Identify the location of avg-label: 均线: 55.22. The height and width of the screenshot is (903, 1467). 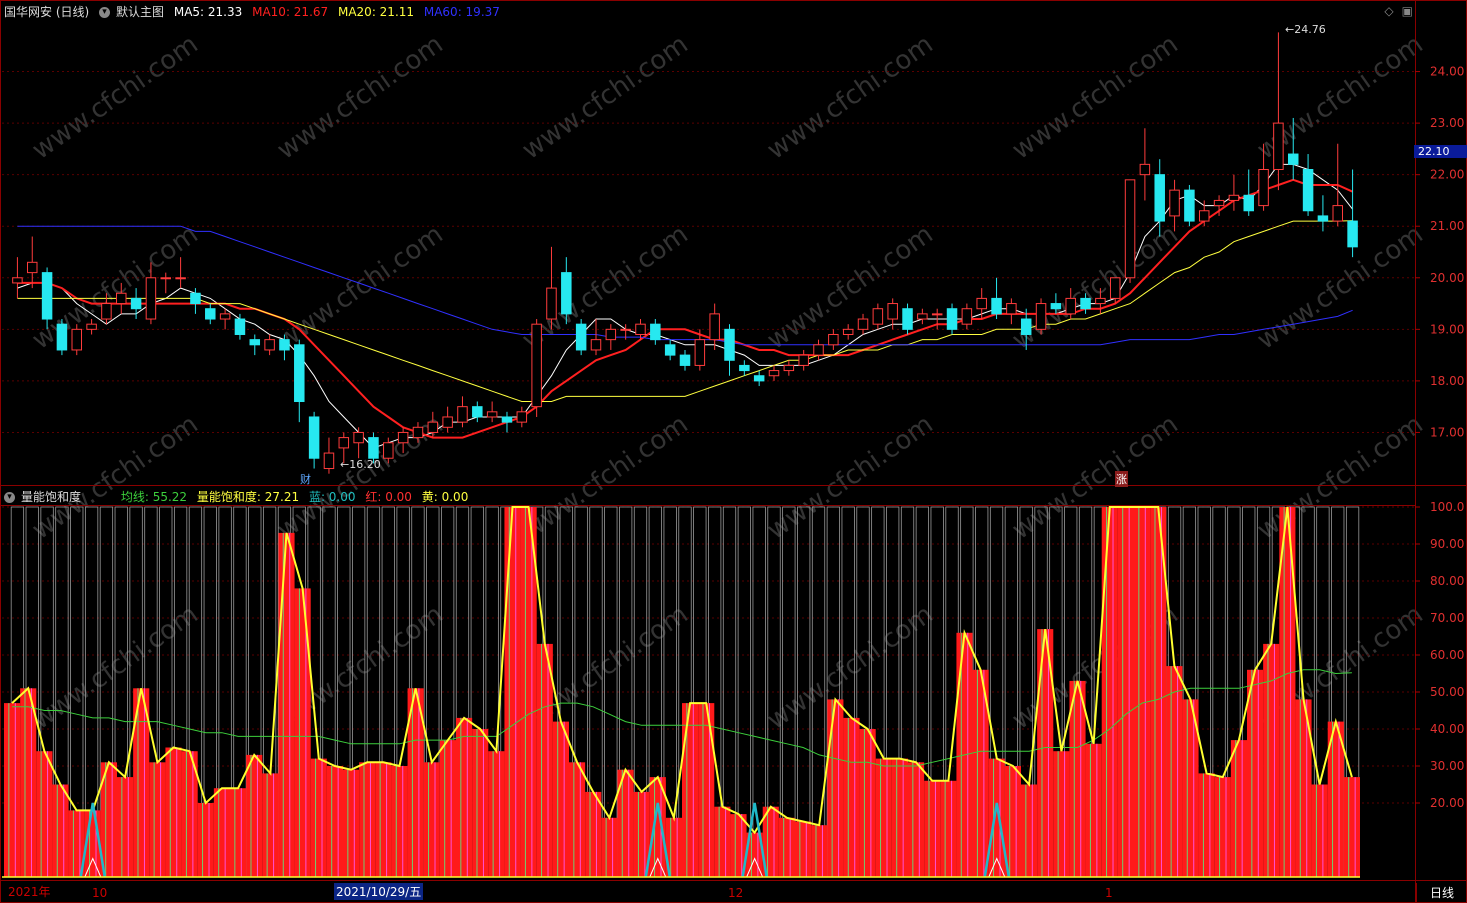
(154, 497).